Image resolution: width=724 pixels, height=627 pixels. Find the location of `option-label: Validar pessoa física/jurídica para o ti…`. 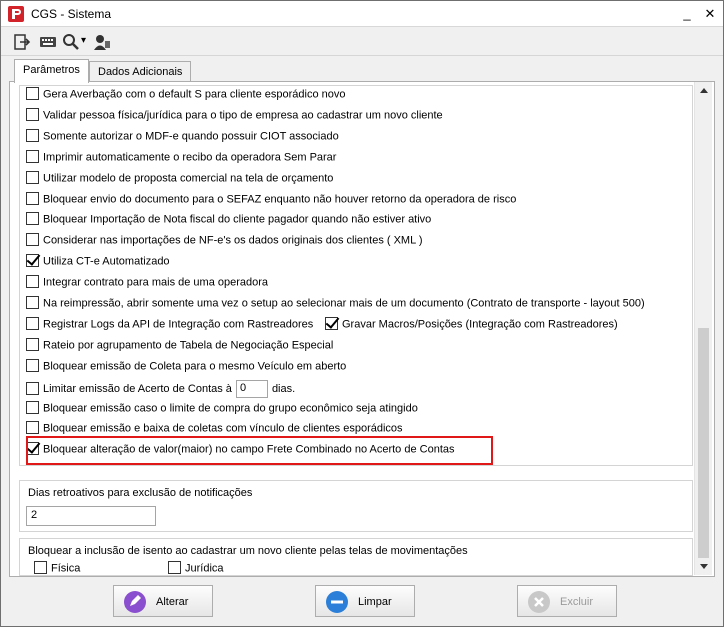

option-label: Validar pessoa física/jurídica para o ti… is located at coordinates (243, 115).